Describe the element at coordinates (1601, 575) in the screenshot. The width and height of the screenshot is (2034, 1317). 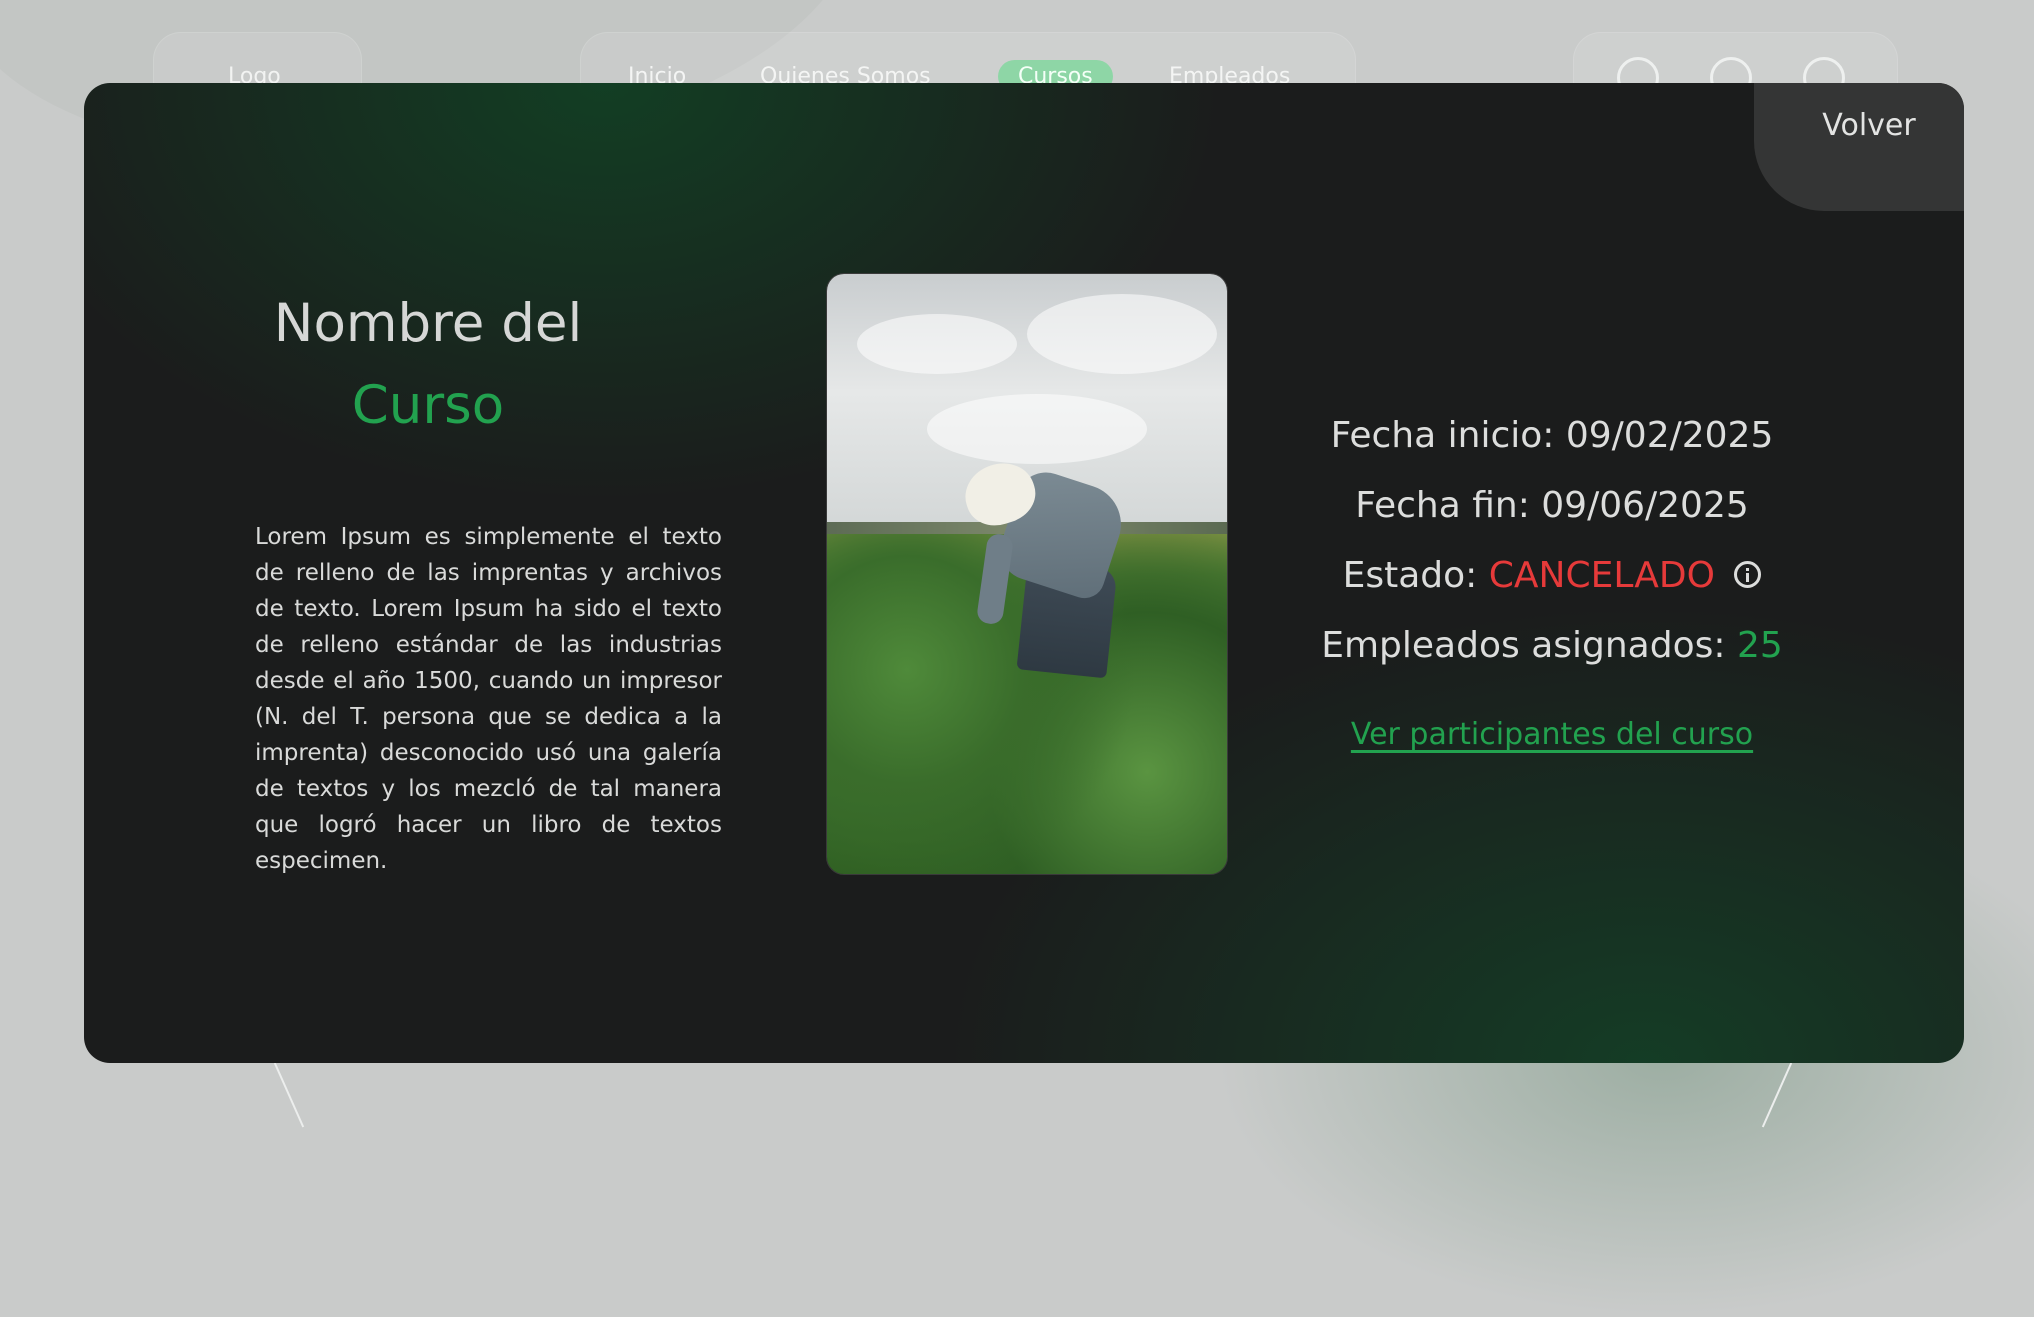
I see `status-value: CANCELADO` at that location.